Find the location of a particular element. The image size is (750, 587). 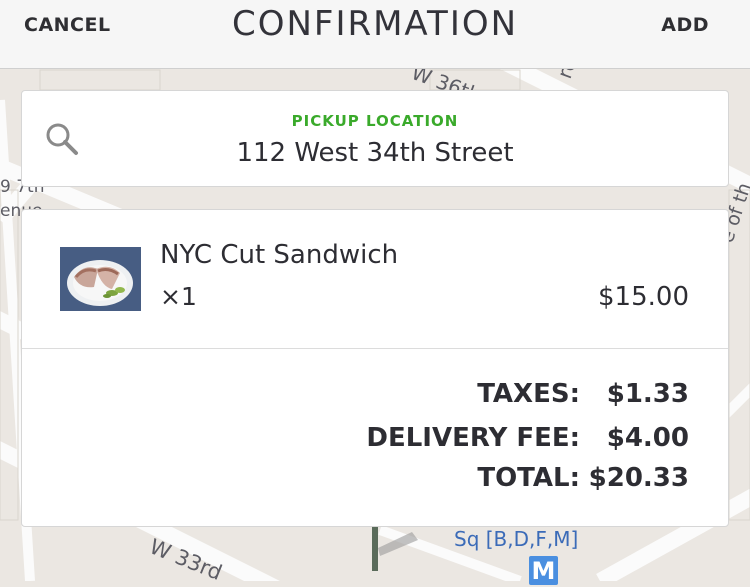

header-bar: CANCEL CONFIRMATION ADD is located at coordinates (375, 34).